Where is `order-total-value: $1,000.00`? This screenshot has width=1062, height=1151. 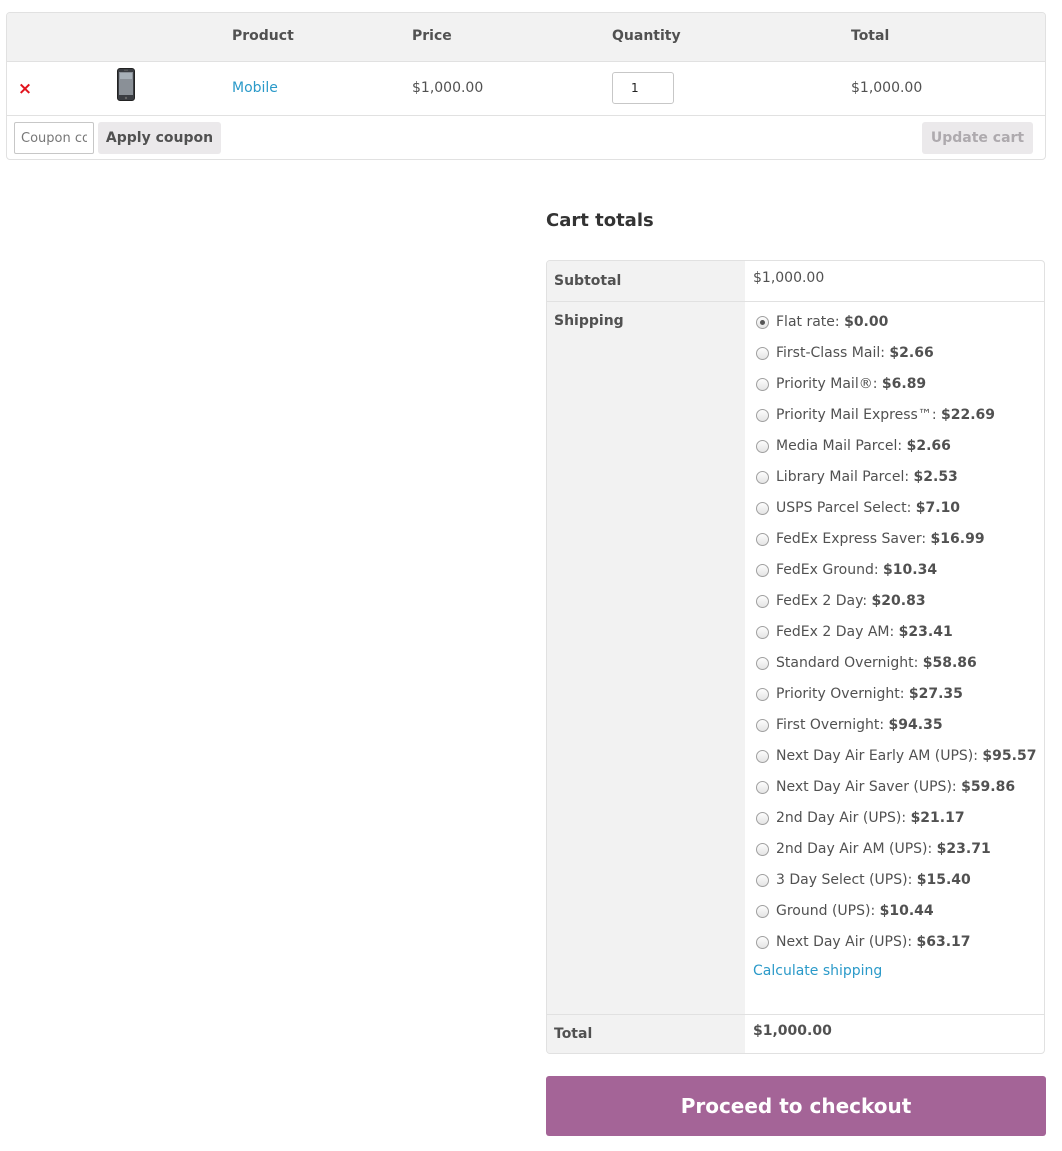
order-total-value: $1,000.00 is located at coordinates (792, 1031).